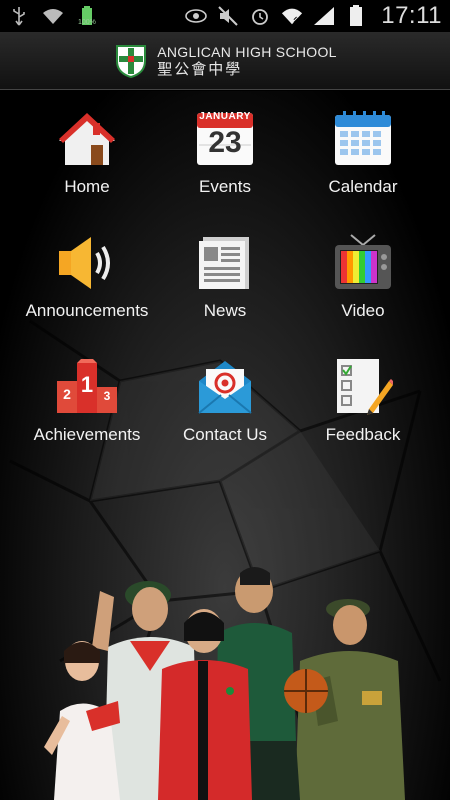 The width and height of the screenshot is (450, 800). I want to click on status-bar: 100% 17:11, so click(225, 16).